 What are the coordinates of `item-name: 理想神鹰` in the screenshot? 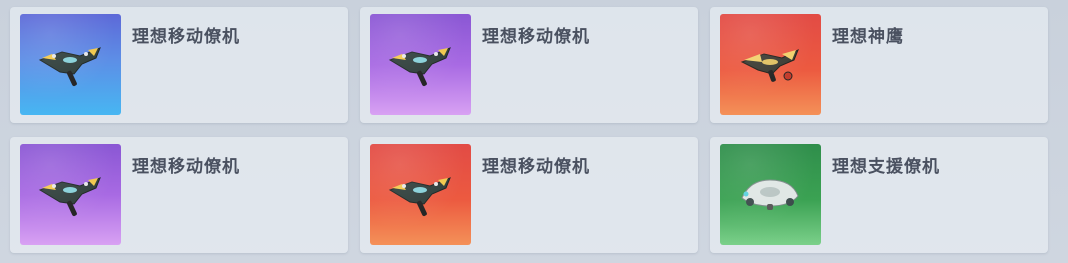 It's located at (868, 37).